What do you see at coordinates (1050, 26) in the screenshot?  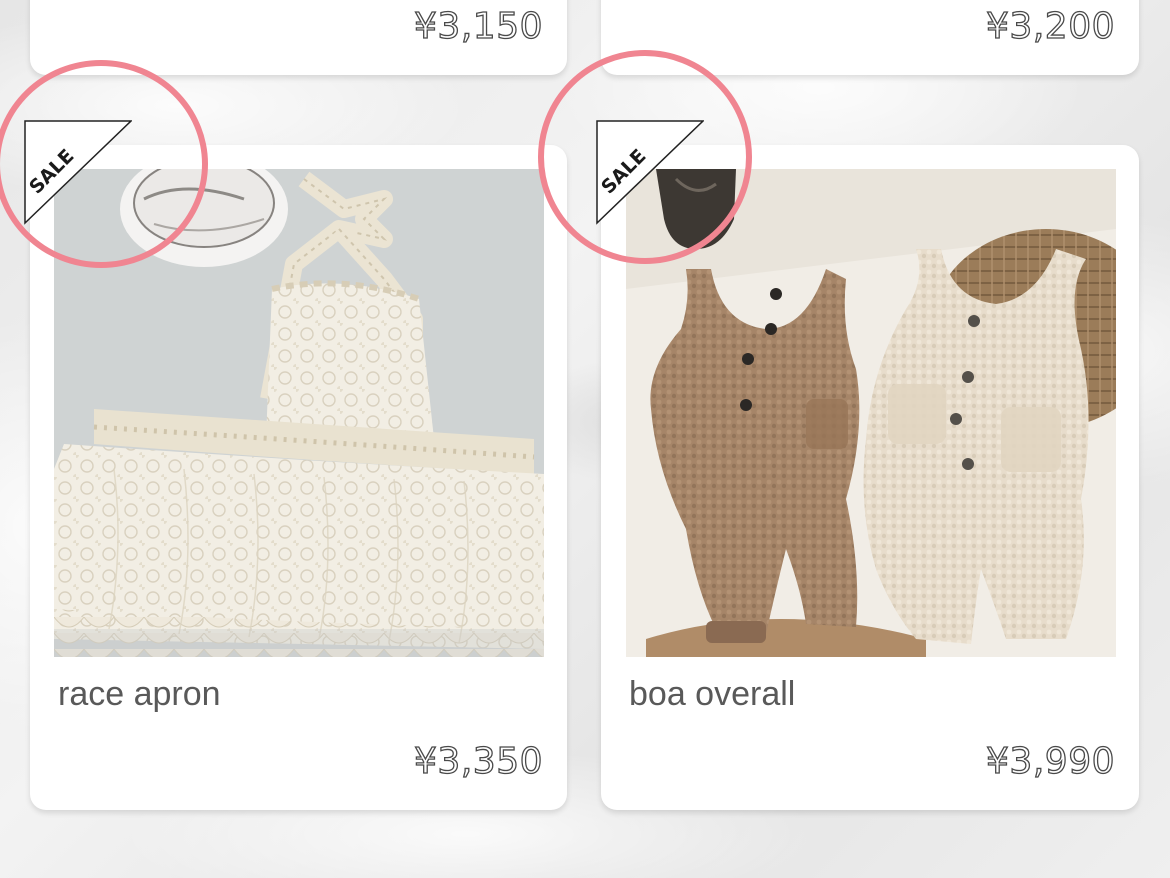 I see `product-price: ¥3,200` at bounding box center [1050, 26].